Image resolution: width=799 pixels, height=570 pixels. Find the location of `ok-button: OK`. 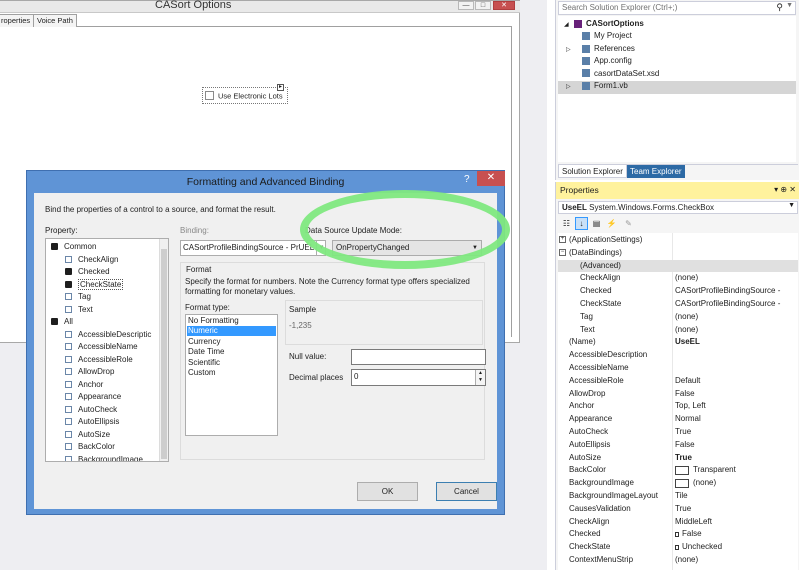

ok-button: OK is located at coordinates (387, 491).